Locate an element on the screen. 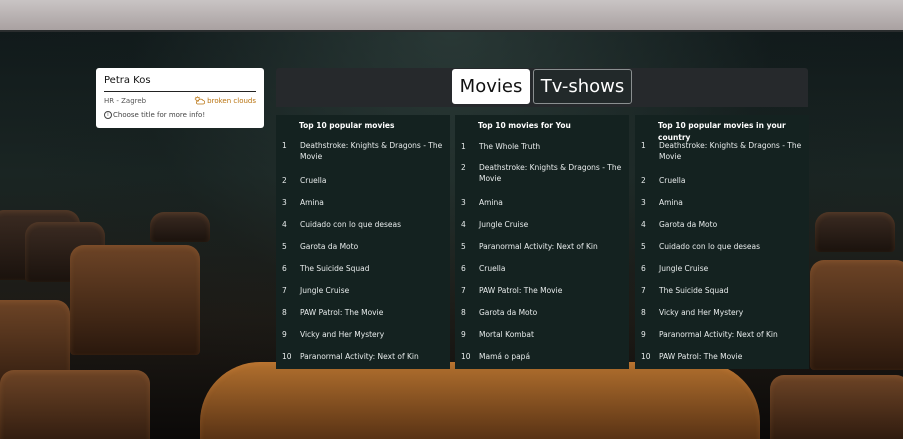 Image resolution: width=903 pixels, height=439 pixels. list-item: 5 Paranormal Activity: Next of Kin is located at coordinates (542, 246).